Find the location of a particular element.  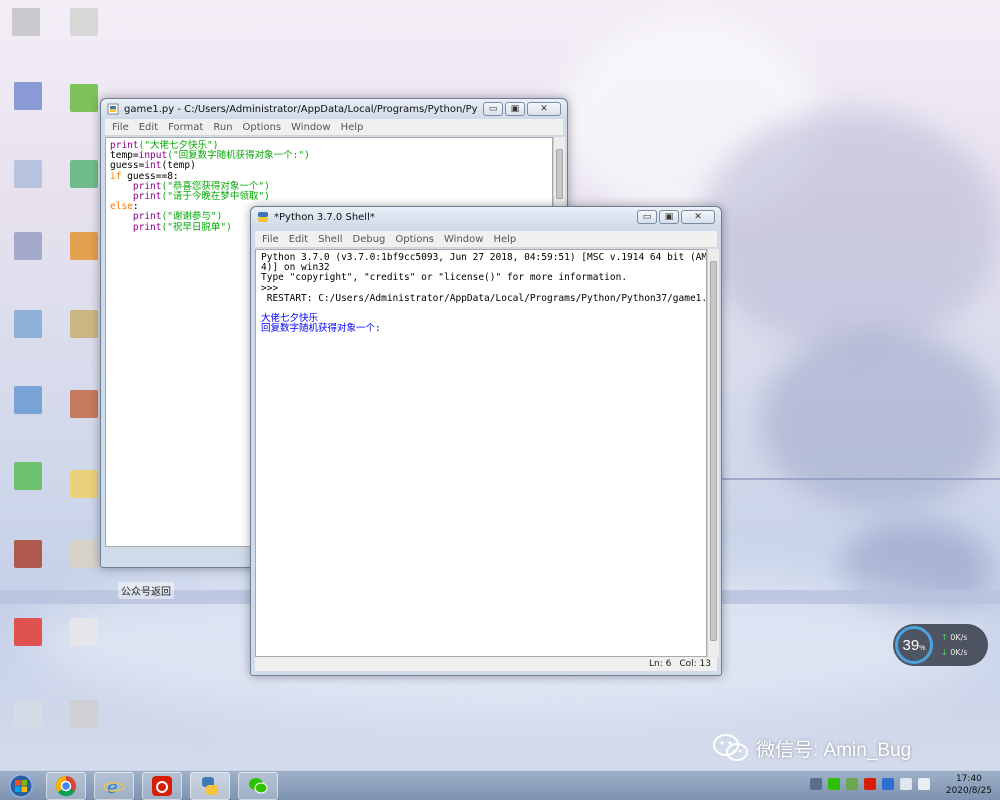

wechat-watermark: 微信号: Amin_Bug is located at coordinates (811, 748).